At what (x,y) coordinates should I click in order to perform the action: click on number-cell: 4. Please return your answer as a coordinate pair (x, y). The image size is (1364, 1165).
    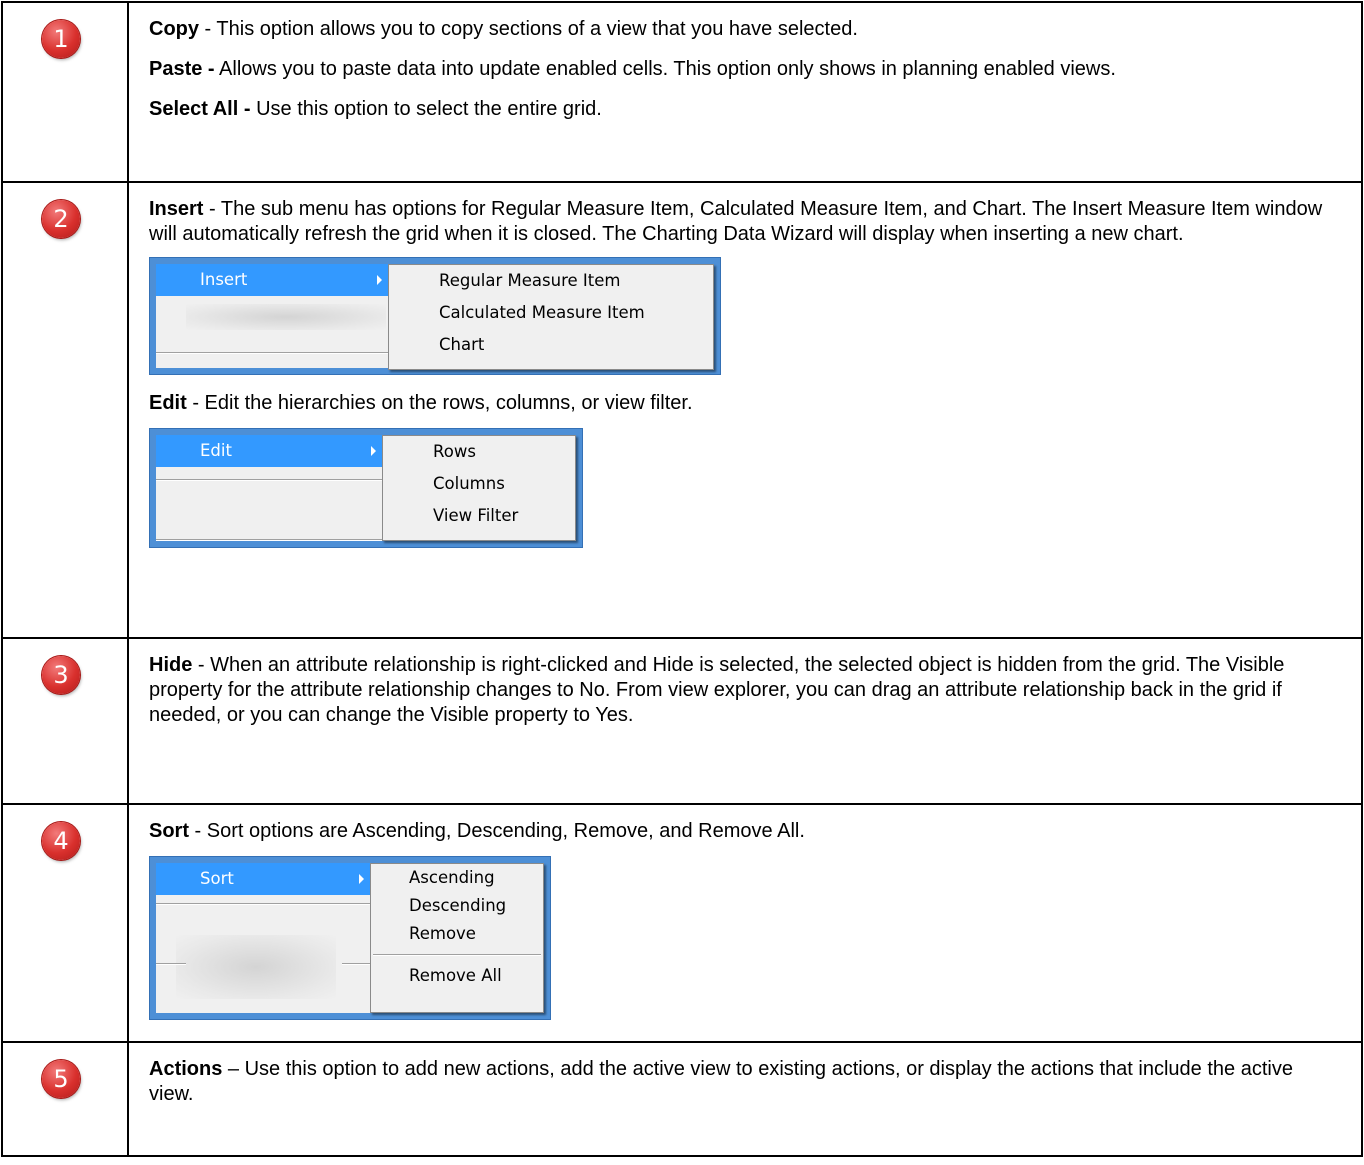
    Looking at the image, I should click on (65, 923).